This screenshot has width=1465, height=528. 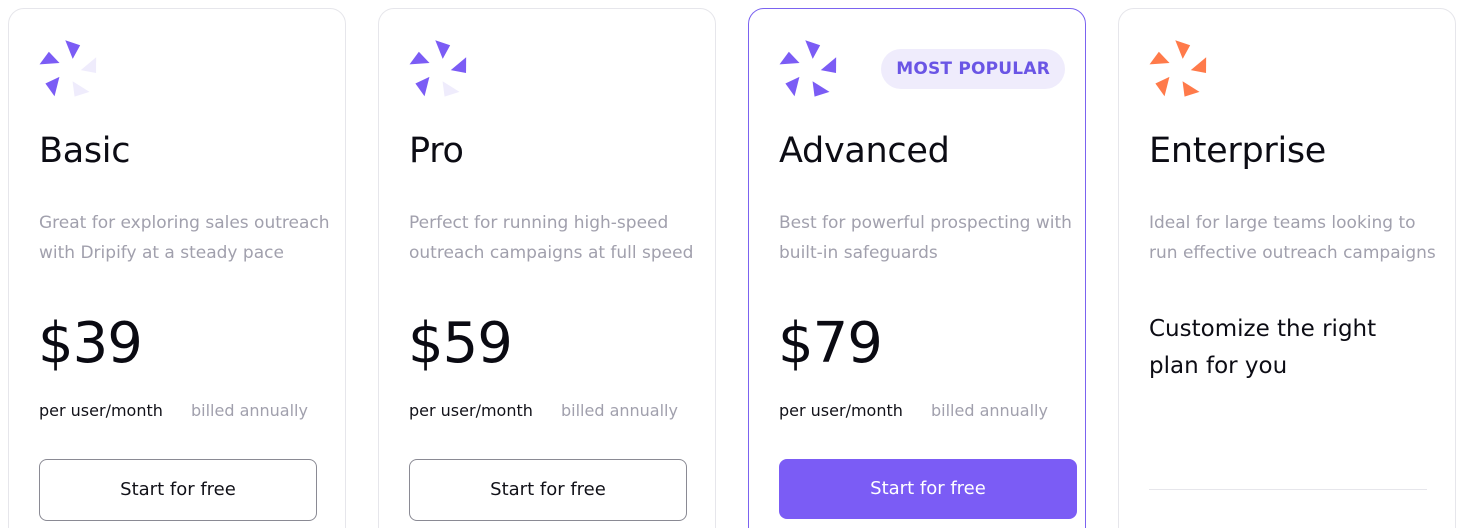 I want to click on plan-name: Pro, so click(x=436, y=151).